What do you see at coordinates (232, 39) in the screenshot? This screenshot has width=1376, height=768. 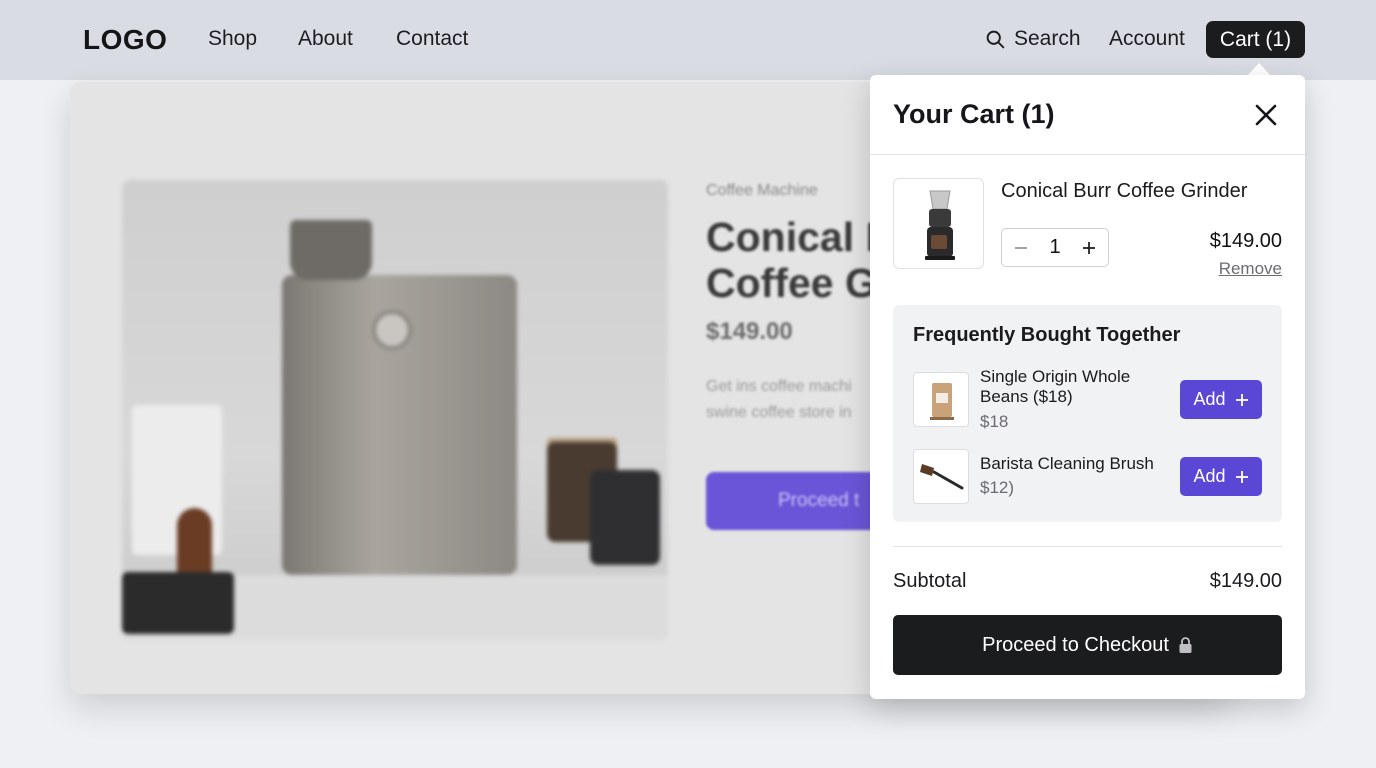 I see `nav-link-shop: Shop` at bounding box center [232, 39].